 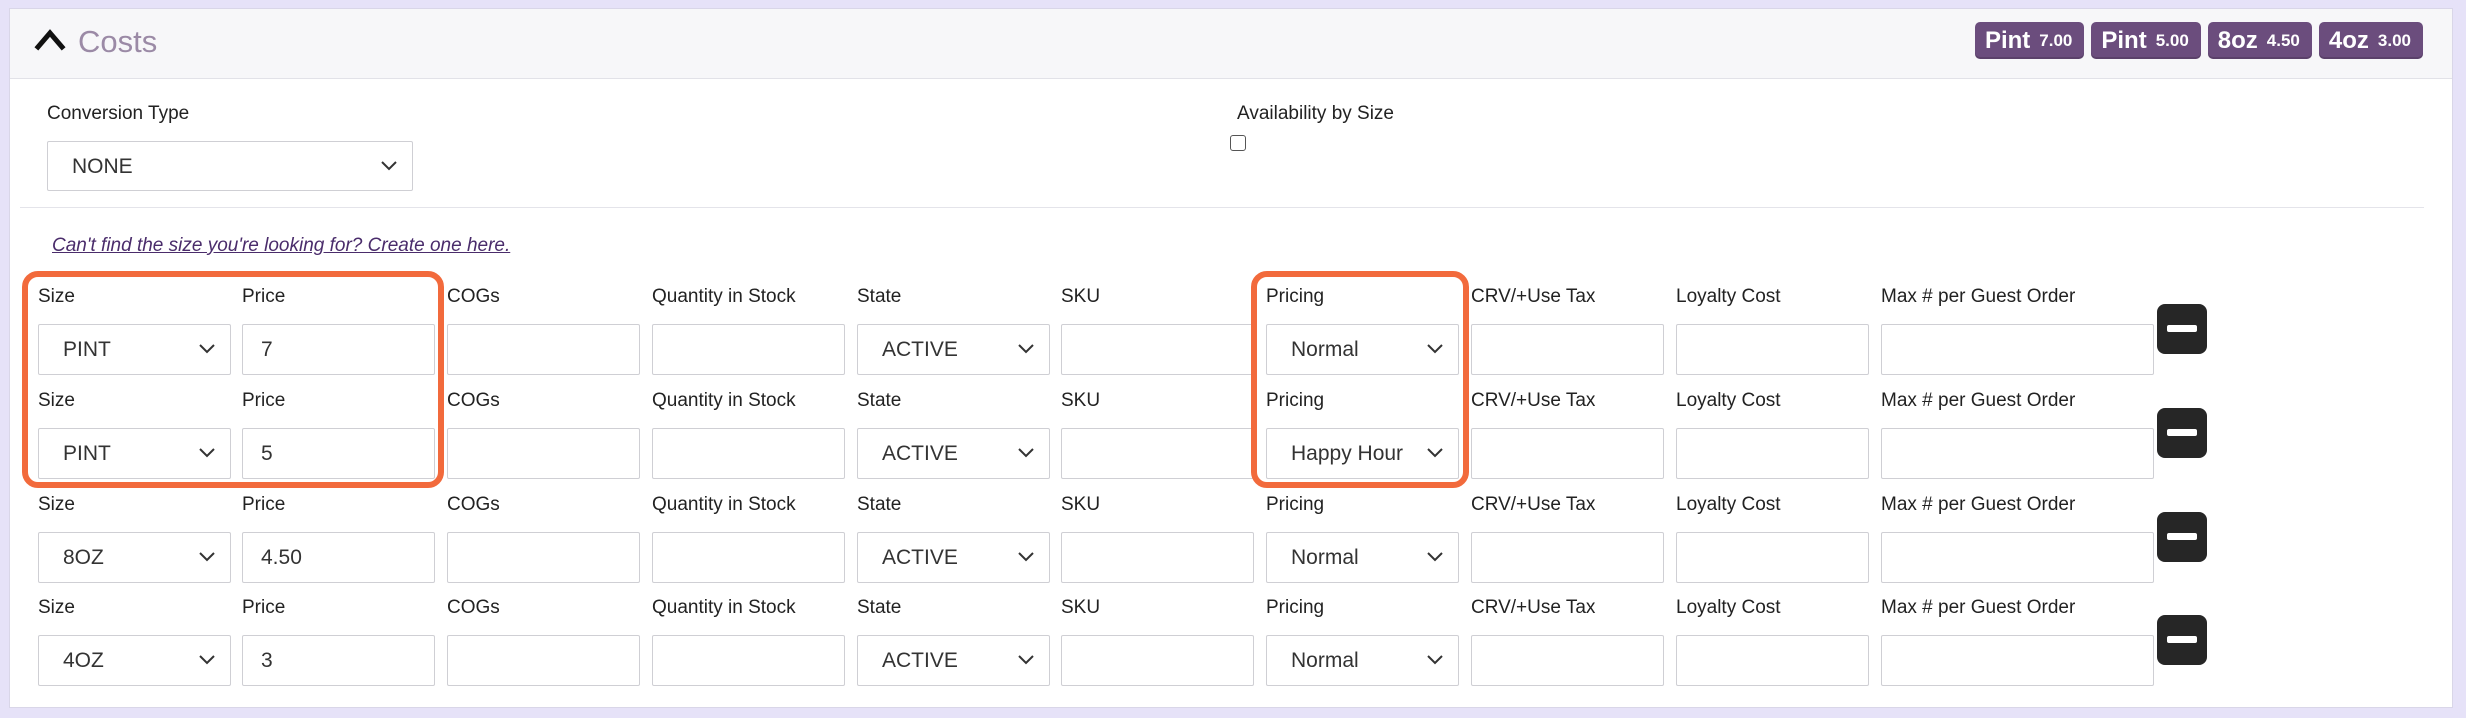 What do you see at coordinates (724, 607) in the screenshot?
I see `quantity-label: Quantity in Stock` at bounding box center [724, 607].